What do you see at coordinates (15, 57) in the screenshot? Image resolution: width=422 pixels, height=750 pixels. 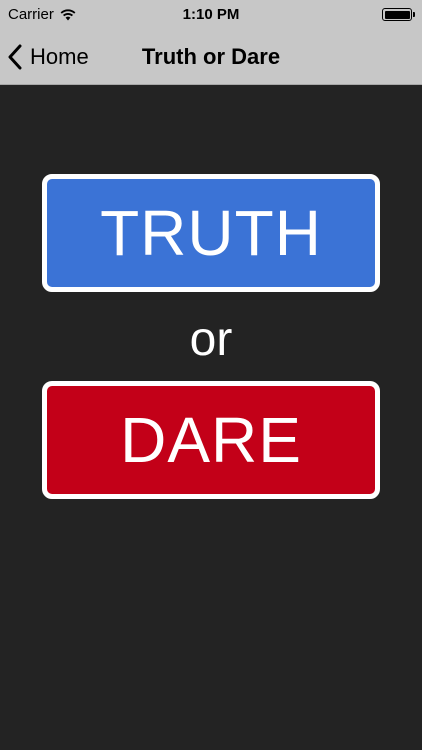 I see `chevron-left-icon` at bounding box center [15, 57].